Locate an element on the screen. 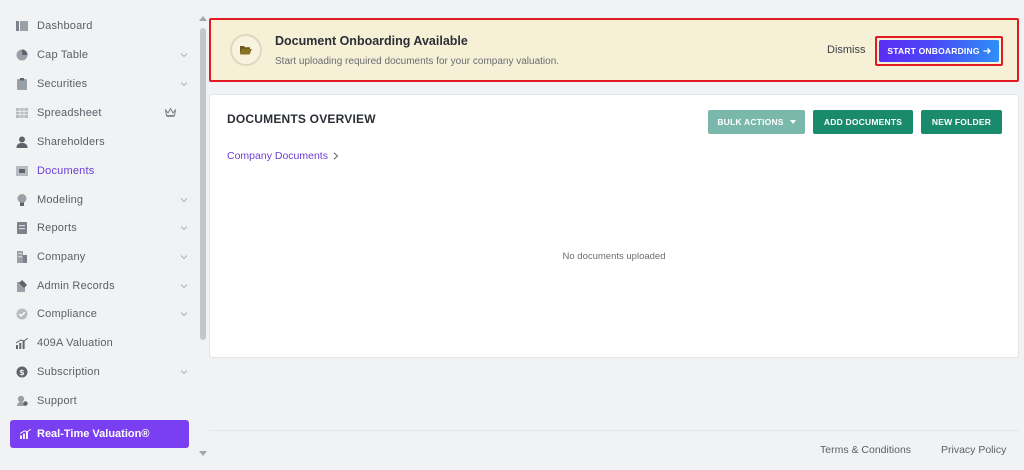 This screenshot has width=1024, height=470. report-icon is located at coordinates (22, 228).